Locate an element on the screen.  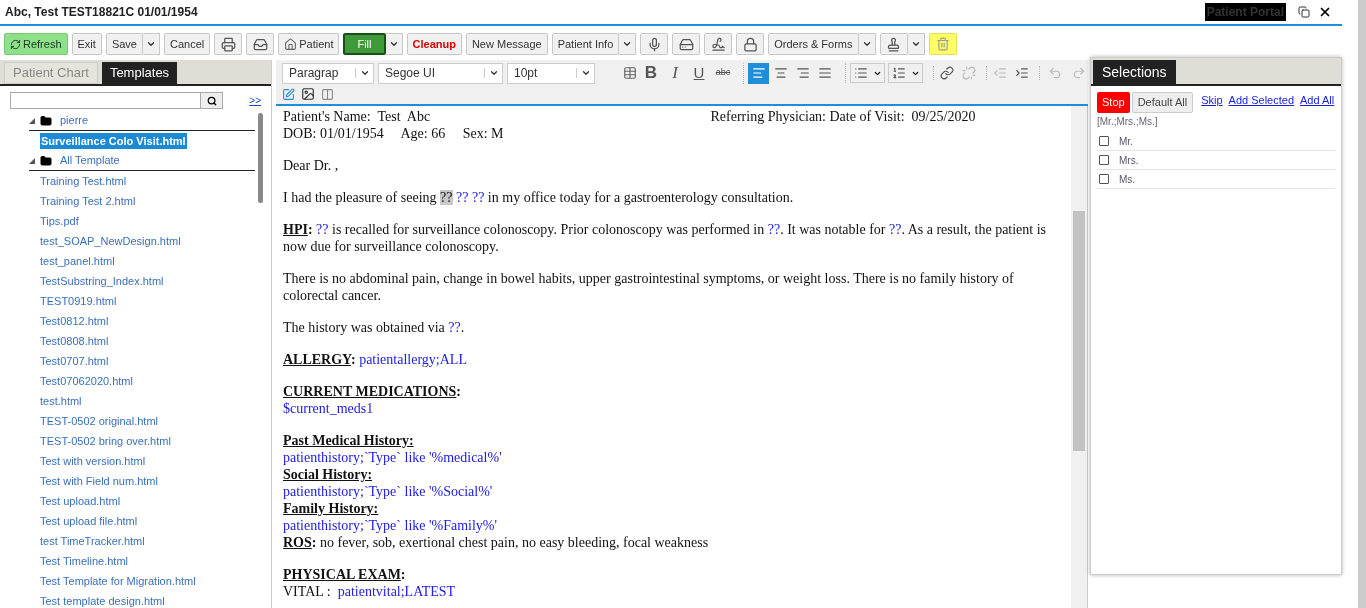
template-item: TEST-0502 bring over.html is located at coordinates (105, 441).